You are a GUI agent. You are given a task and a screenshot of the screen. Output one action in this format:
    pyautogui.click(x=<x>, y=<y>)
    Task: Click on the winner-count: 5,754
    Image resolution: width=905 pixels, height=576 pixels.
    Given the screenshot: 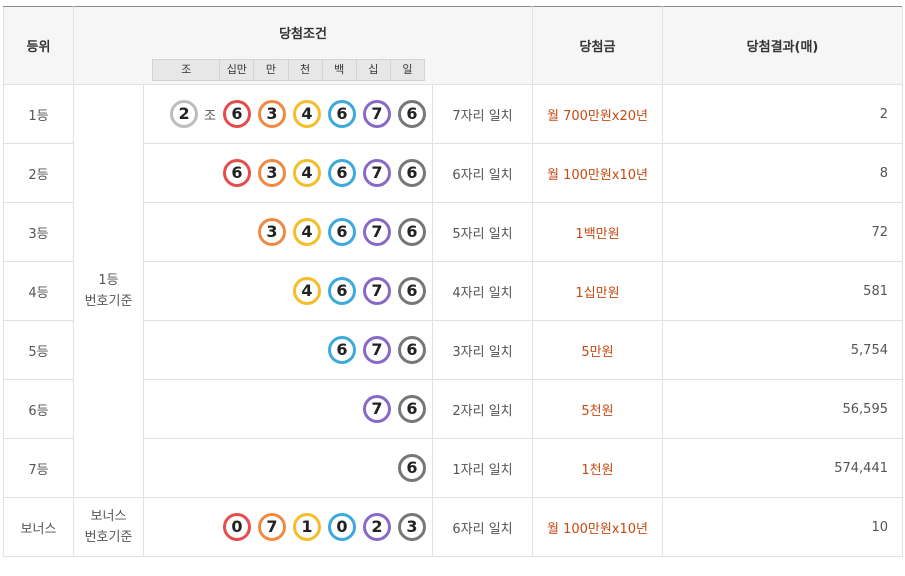 What is the action you would take?
    pyautogui.click(x=782, y=350)
    